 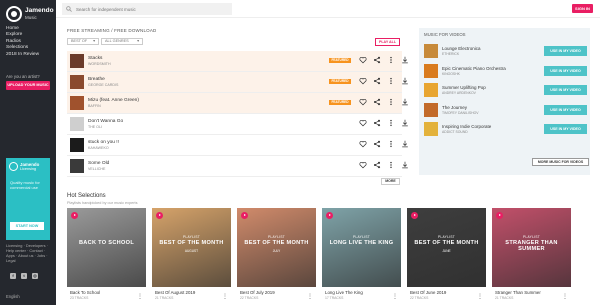 What do you see at coordinates (13, 276) in the screenshot?
I see `facebook-icon: f` at bounding box center [13, 276].